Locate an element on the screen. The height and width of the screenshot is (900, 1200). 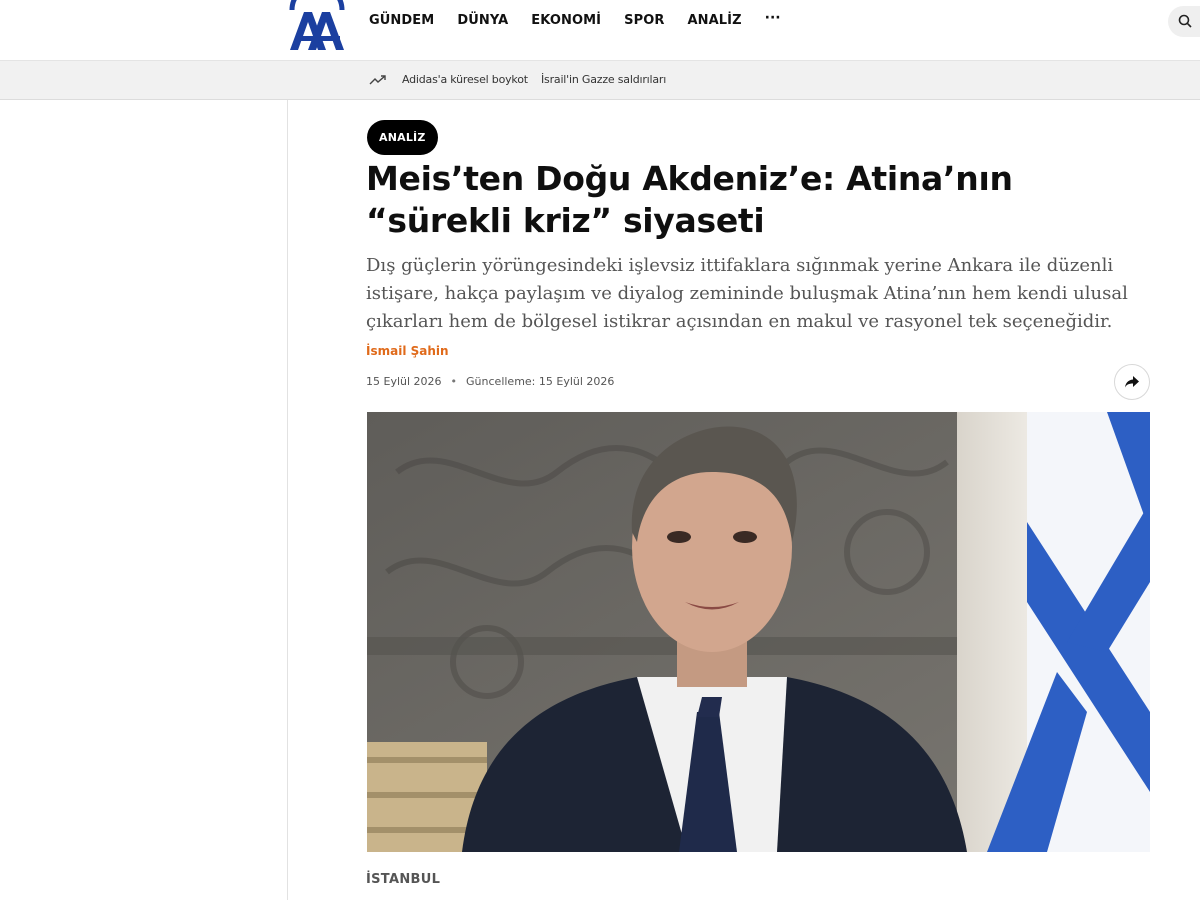
search-button is located at coordinates (1184, 21).